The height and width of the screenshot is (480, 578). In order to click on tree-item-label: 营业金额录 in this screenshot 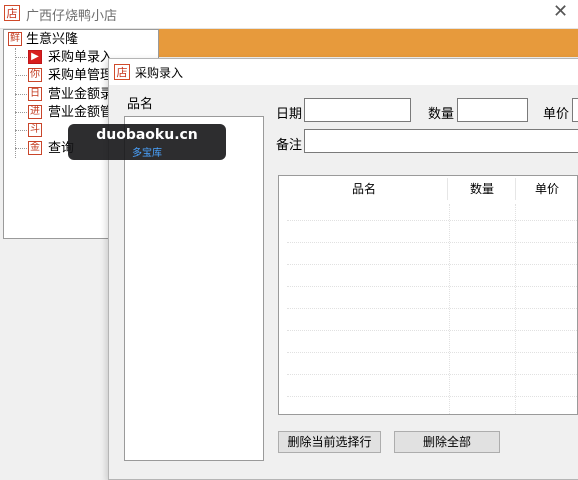, I will do `click(81, 94)`.